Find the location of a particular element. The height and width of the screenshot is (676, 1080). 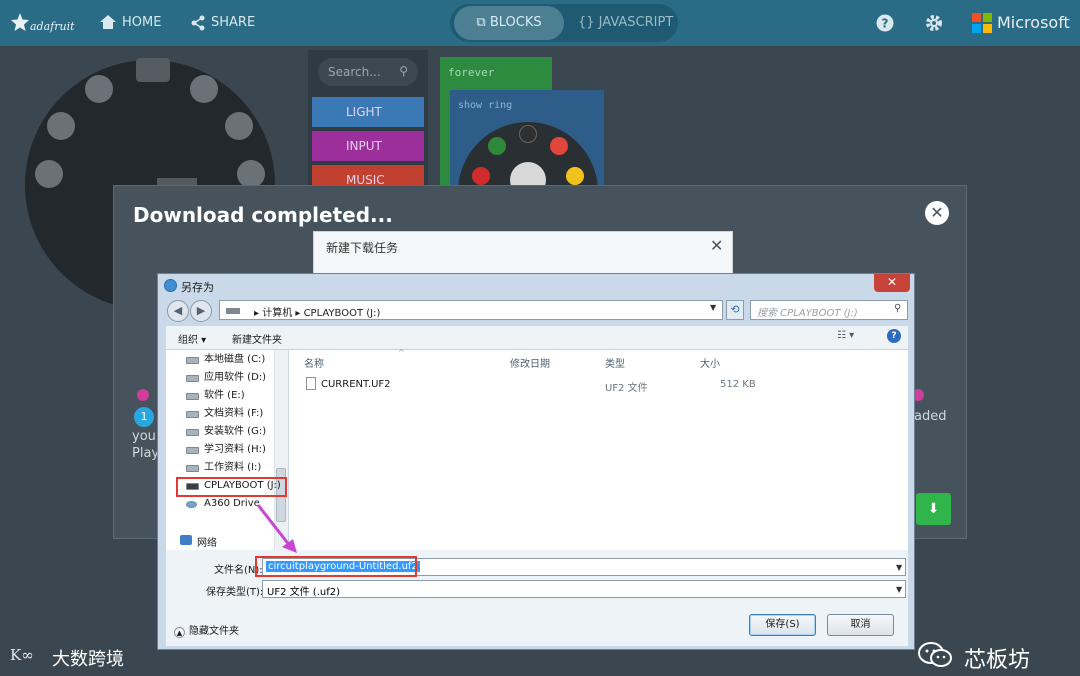

file-type: UF2 文件 is located at coordinates (626, 388).